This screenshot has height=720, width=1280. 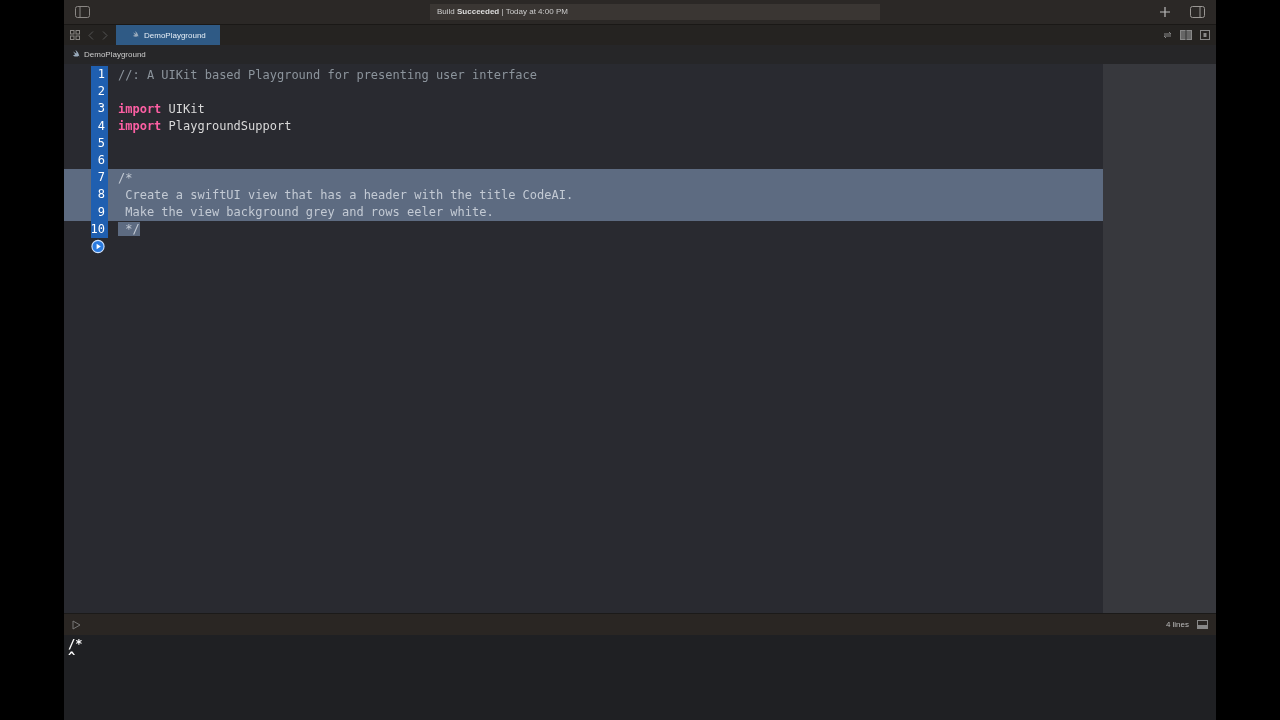 I want to click on grid-icon, so click(x=75, y=35).